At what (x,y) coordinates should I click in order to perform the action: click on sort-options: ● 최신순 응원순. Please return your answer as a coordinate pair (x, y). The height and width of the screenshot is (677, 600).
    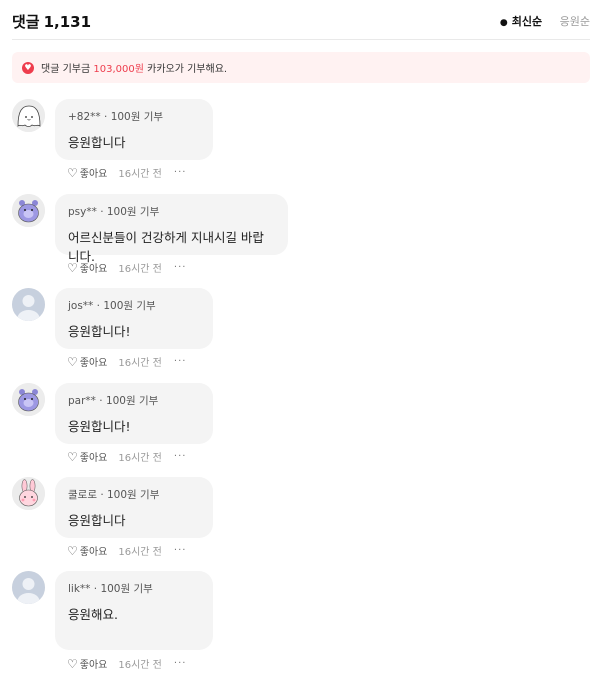
    Looking at the image, I should click on (545, 21).